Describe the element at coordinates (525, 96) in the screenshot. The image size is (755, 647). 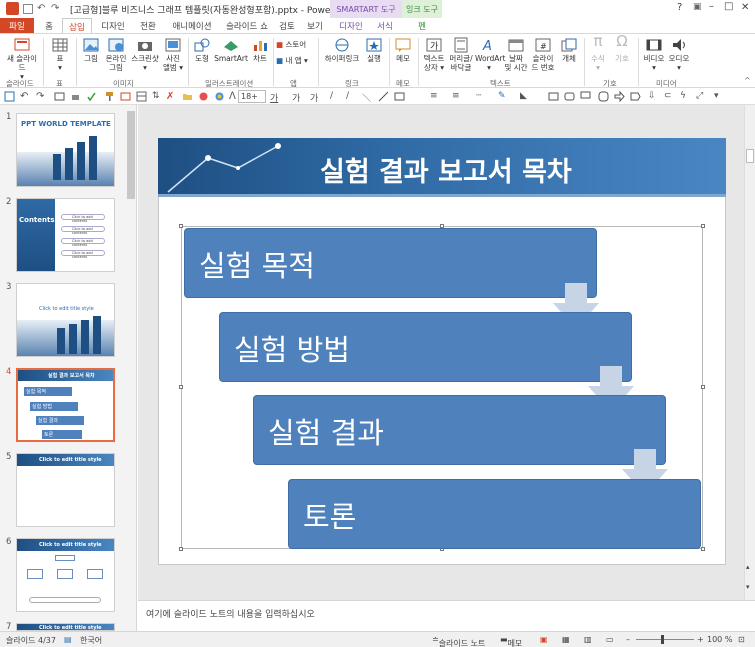
I see `shape-fill-icon: ◣` at that location.